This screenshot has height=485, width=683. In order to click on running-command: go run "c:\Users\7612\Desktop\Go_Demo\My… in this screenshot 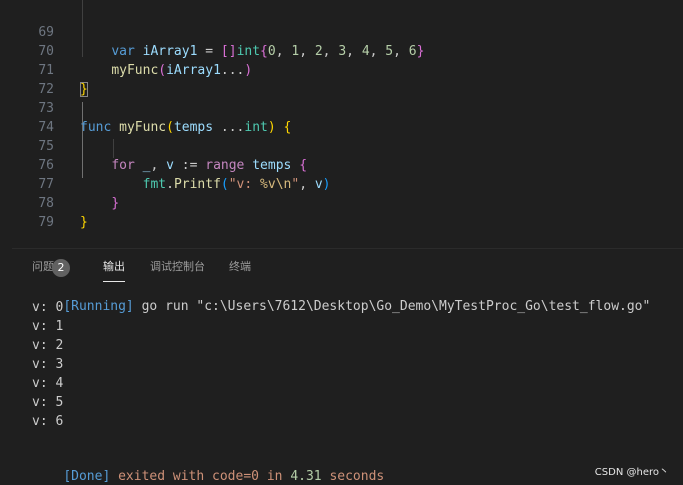, I will do `click(392, 306)`.